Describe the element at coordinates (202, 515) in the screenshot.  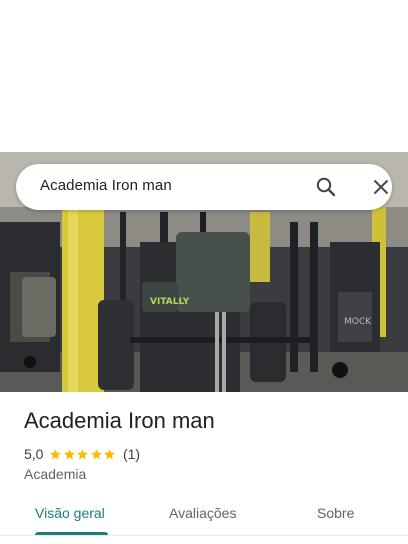
I see `tab-reviews: Avaliações` at that location.